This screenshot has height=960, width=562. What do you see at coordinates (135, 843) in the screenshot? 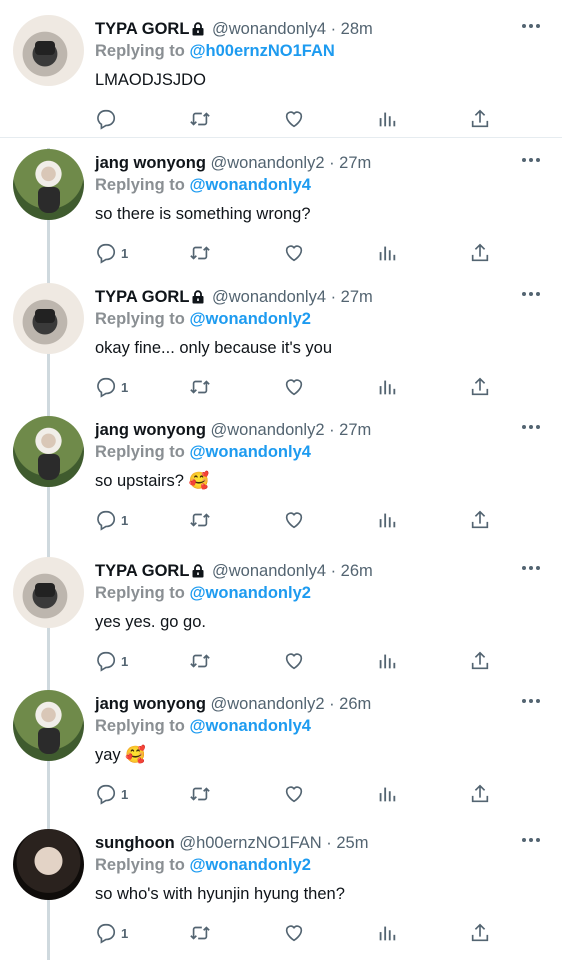
I see `display-name: sunghoon` at bounding box center [135, 843].